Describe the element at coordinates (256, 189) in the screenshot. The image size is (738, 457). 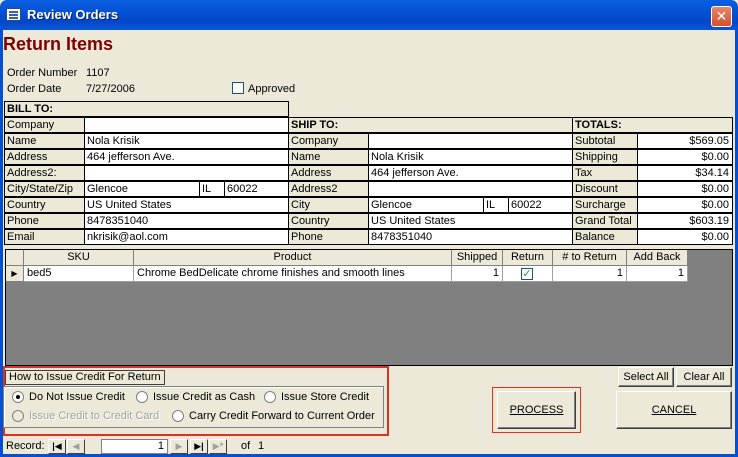
I see `bill-zip-field: 60022` at that location.